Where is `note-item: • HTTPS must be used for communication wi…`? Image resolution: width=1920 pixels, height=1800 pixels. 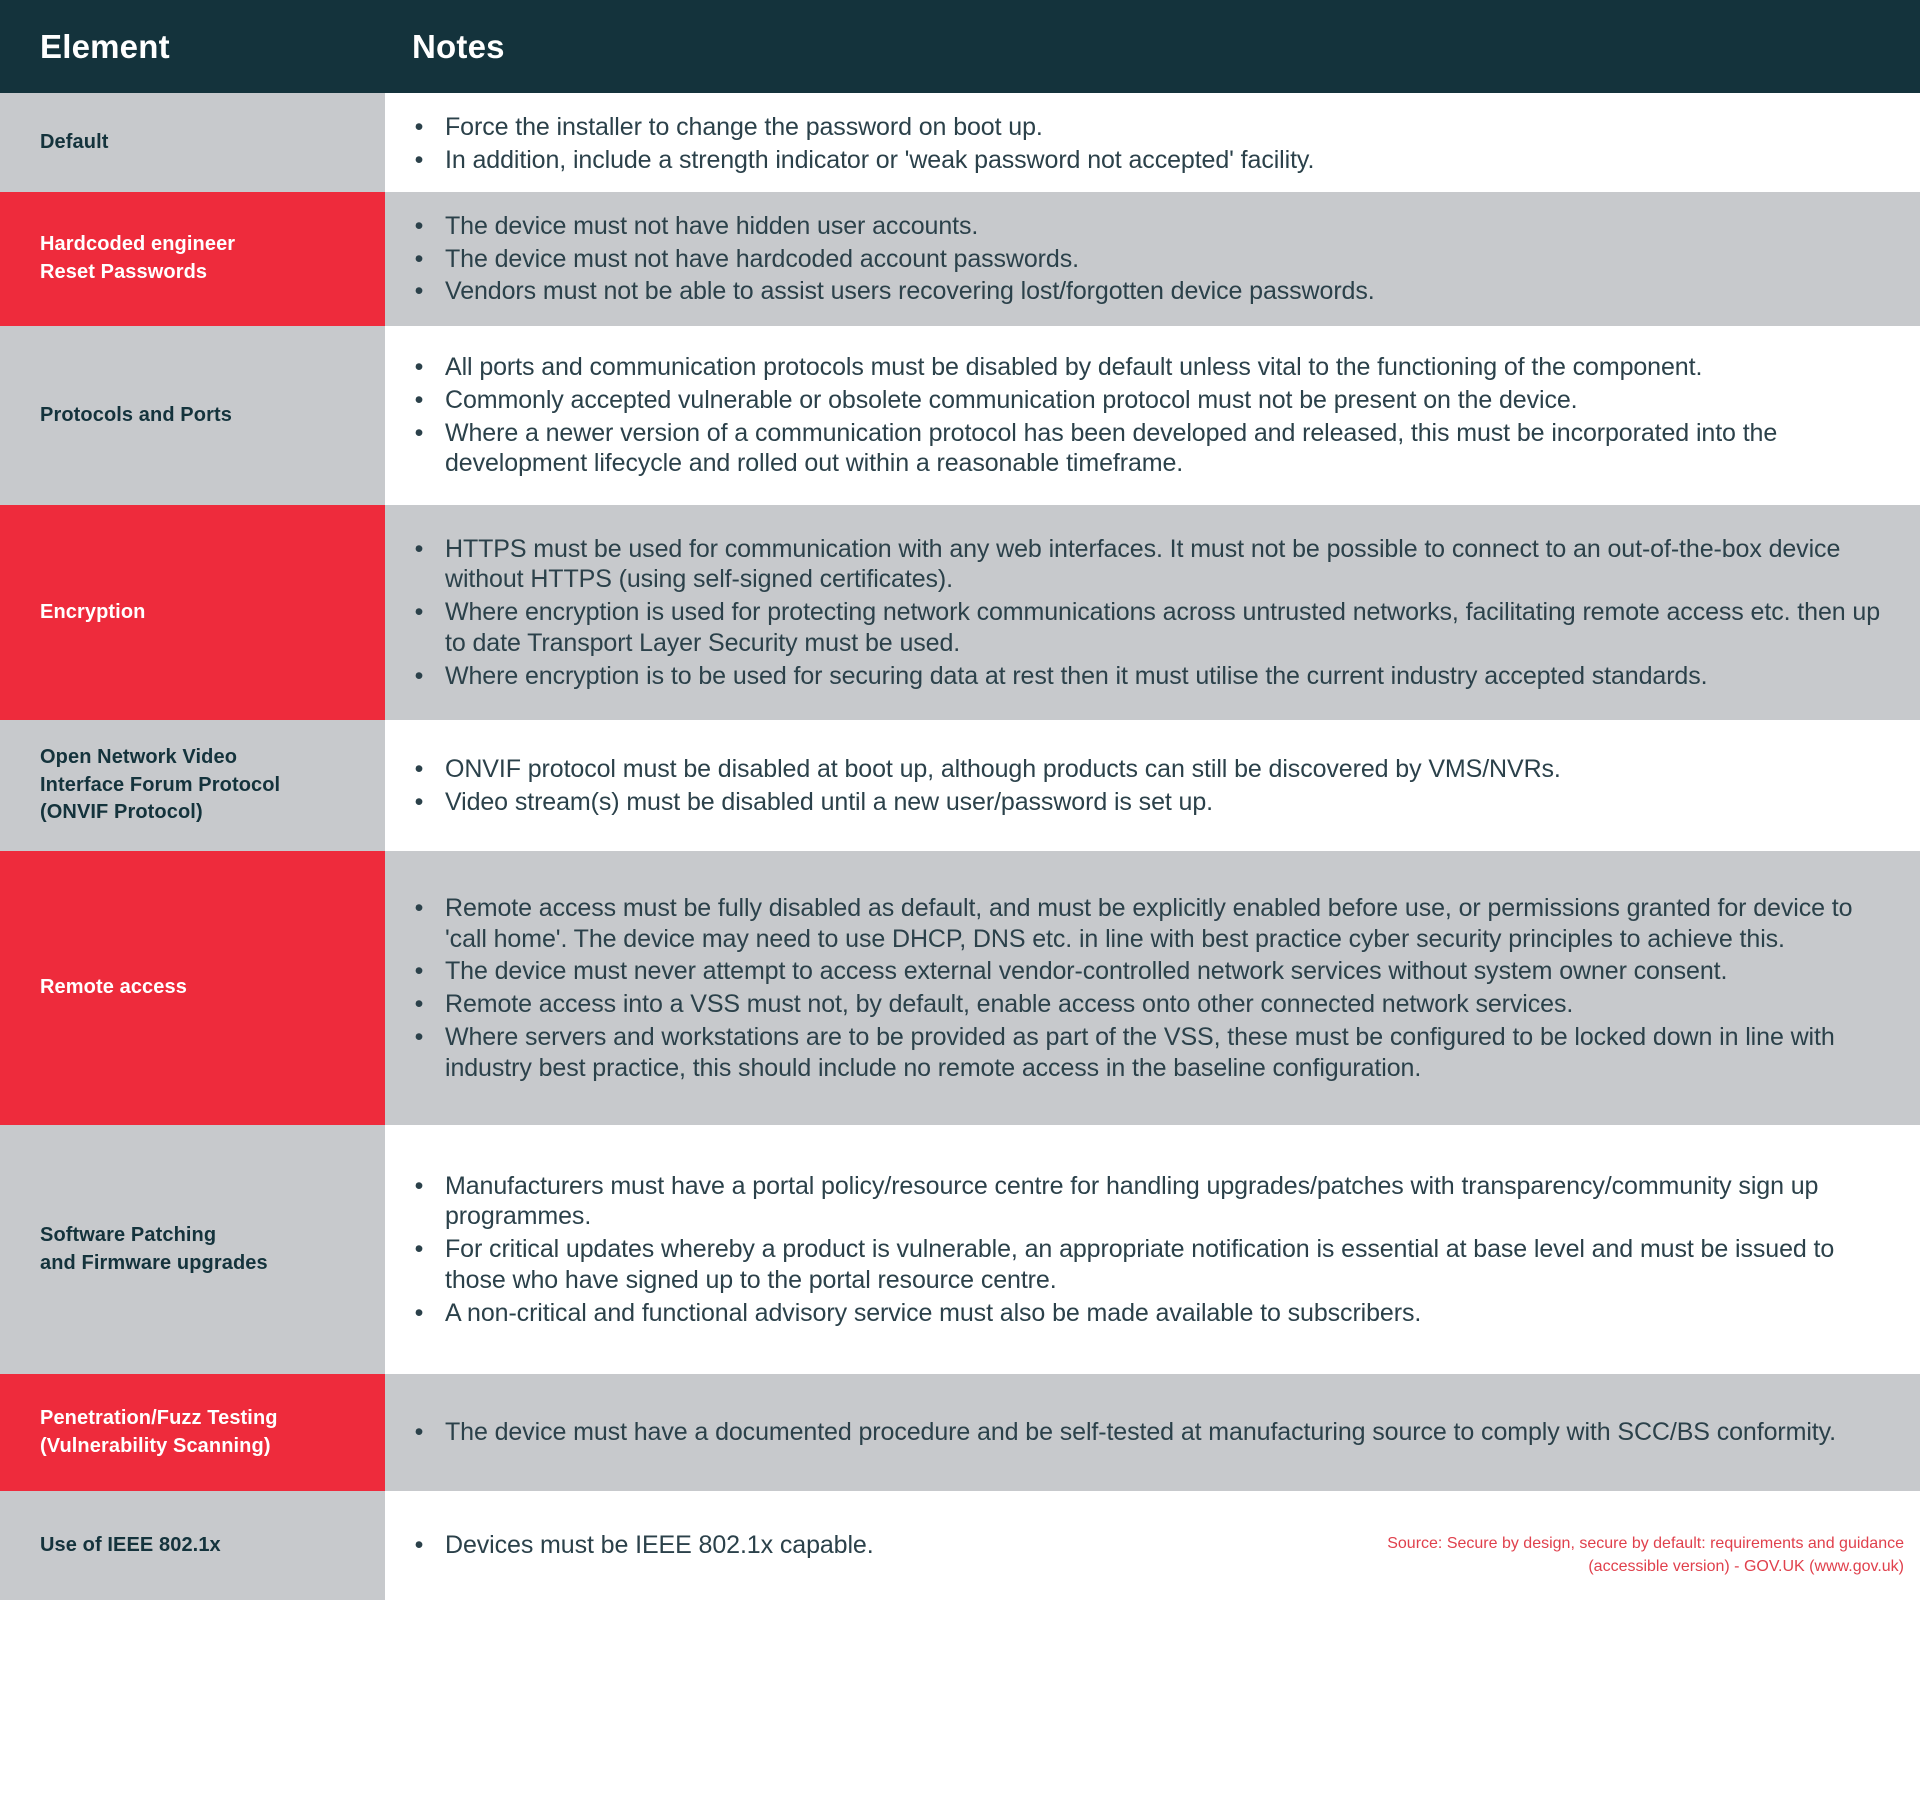 note-item: • HTTPS must be used for communication wi… is located at coordinates (1152, 565).